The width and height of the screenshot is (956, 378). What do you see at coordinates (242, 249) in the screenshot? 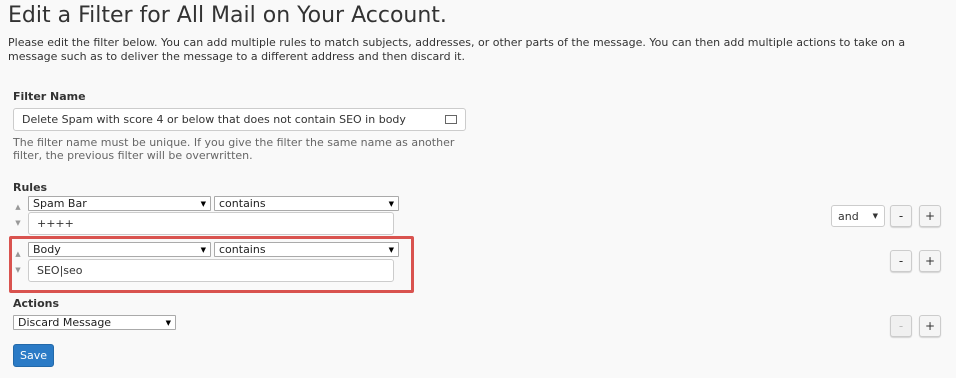
I see `rule-2-match-value: contains` at bounding box center [242, 249].